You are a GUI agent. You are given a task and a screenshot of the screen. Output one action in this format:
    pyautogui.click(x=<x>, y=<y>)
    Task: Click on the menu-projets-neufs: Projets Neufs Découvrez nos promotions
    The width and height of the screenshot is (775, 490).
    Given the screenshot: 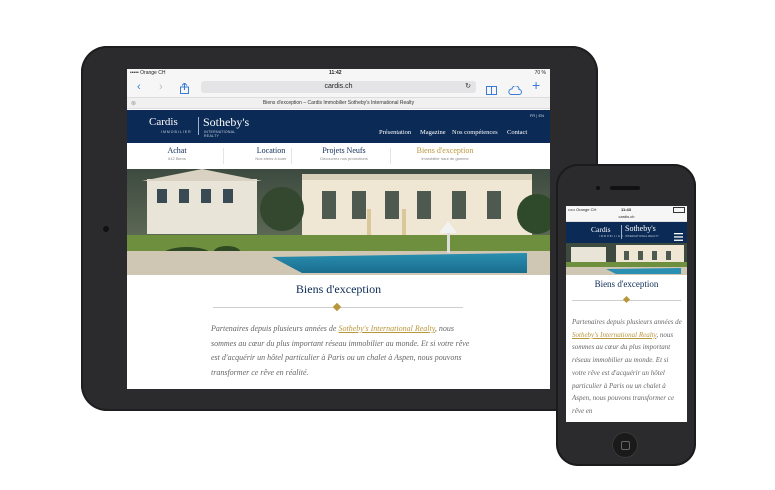 What is the action you would take?
    pyautogui.click(x=344, y=156)
    